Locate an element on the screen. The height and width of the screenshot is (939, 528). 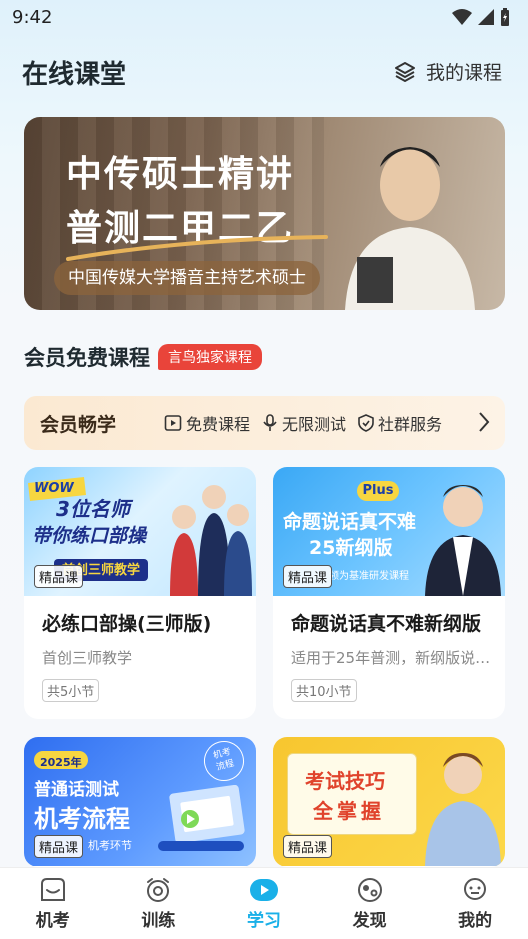
alarm-icon is located at coordinates (158, 890).